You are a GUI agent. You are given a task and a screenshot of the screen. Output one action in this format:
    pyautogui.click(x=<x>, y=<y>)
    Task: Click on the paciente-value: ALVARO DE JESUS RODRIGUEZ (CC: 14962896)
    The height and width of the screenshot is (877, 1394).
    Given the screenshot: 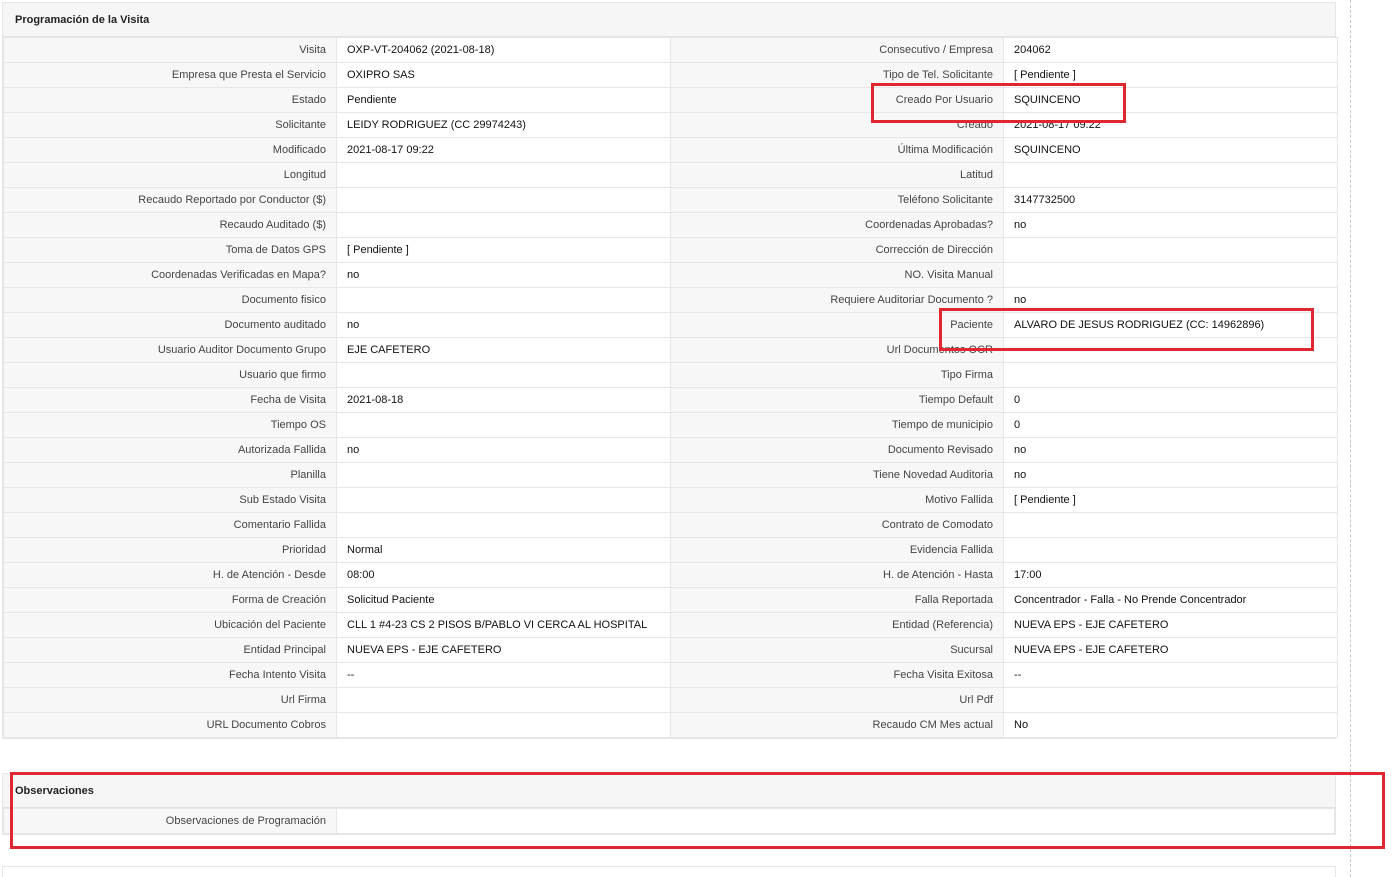 What is the action you would take?
    pyautogui.click(x=1170, y=325)
    